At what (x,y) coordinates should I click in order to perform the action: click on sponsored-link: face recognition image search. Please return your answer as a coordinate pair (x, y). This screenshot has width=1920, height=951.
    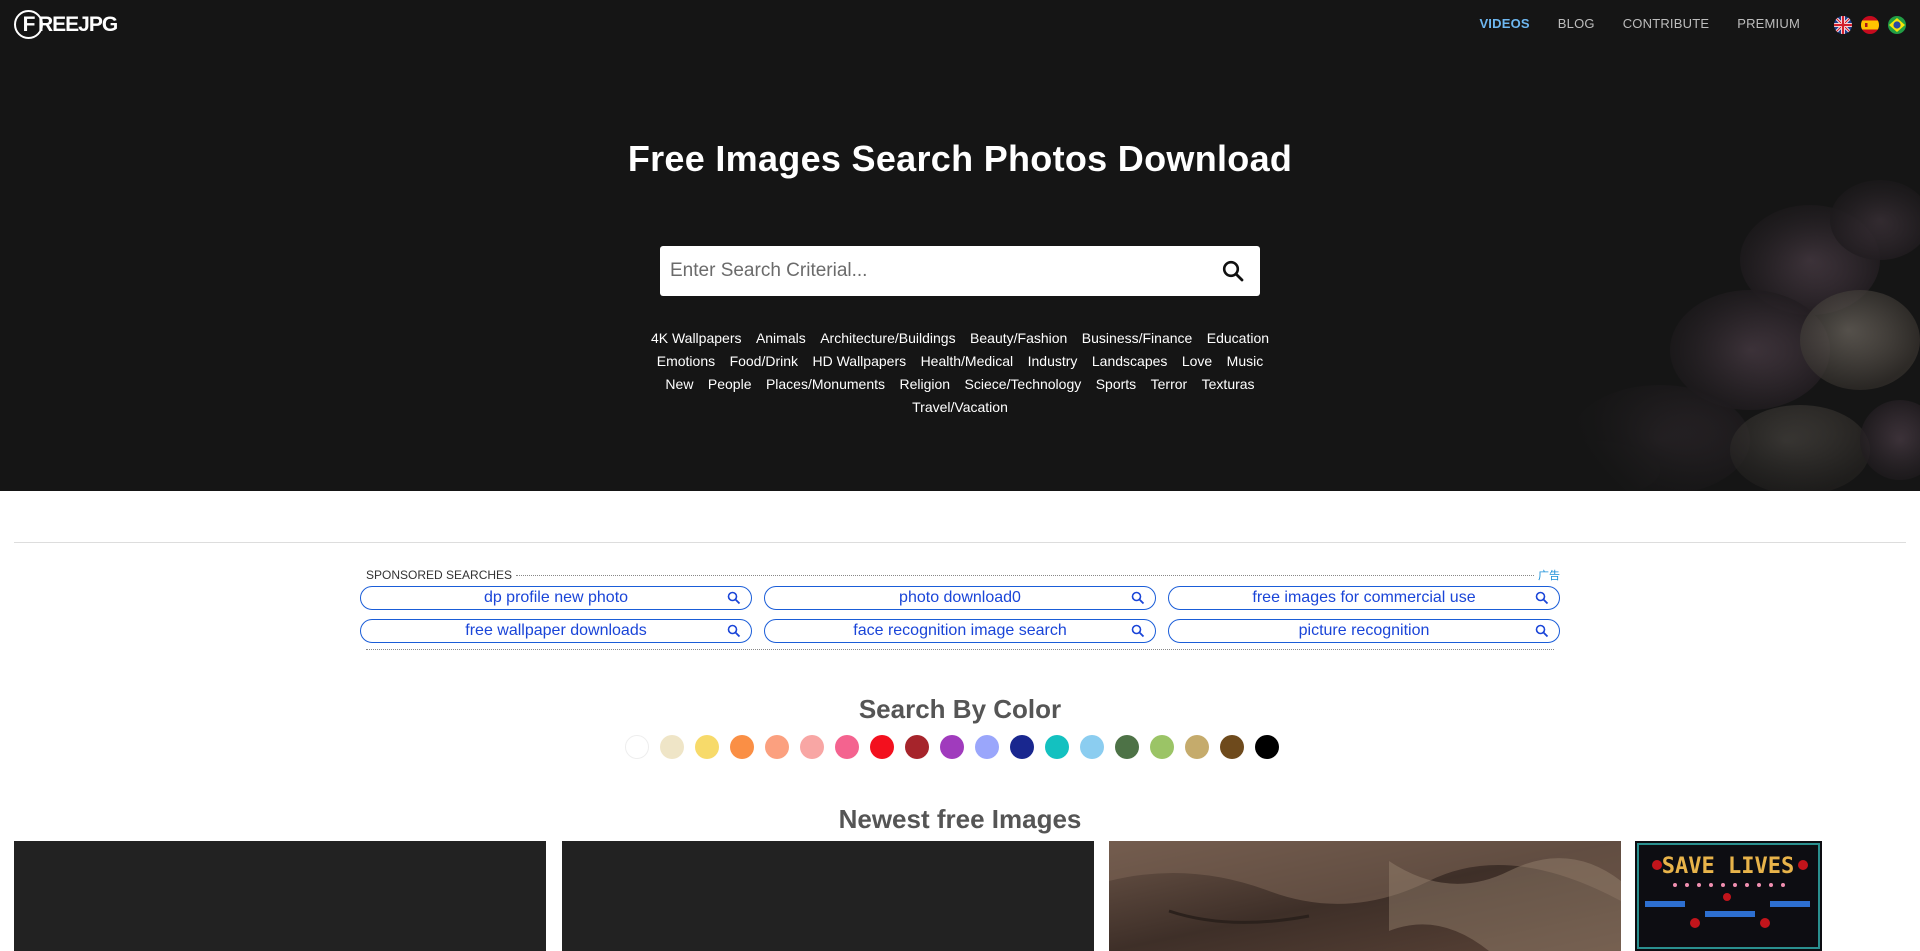
    Looking at the image, I should click on (960, 631).